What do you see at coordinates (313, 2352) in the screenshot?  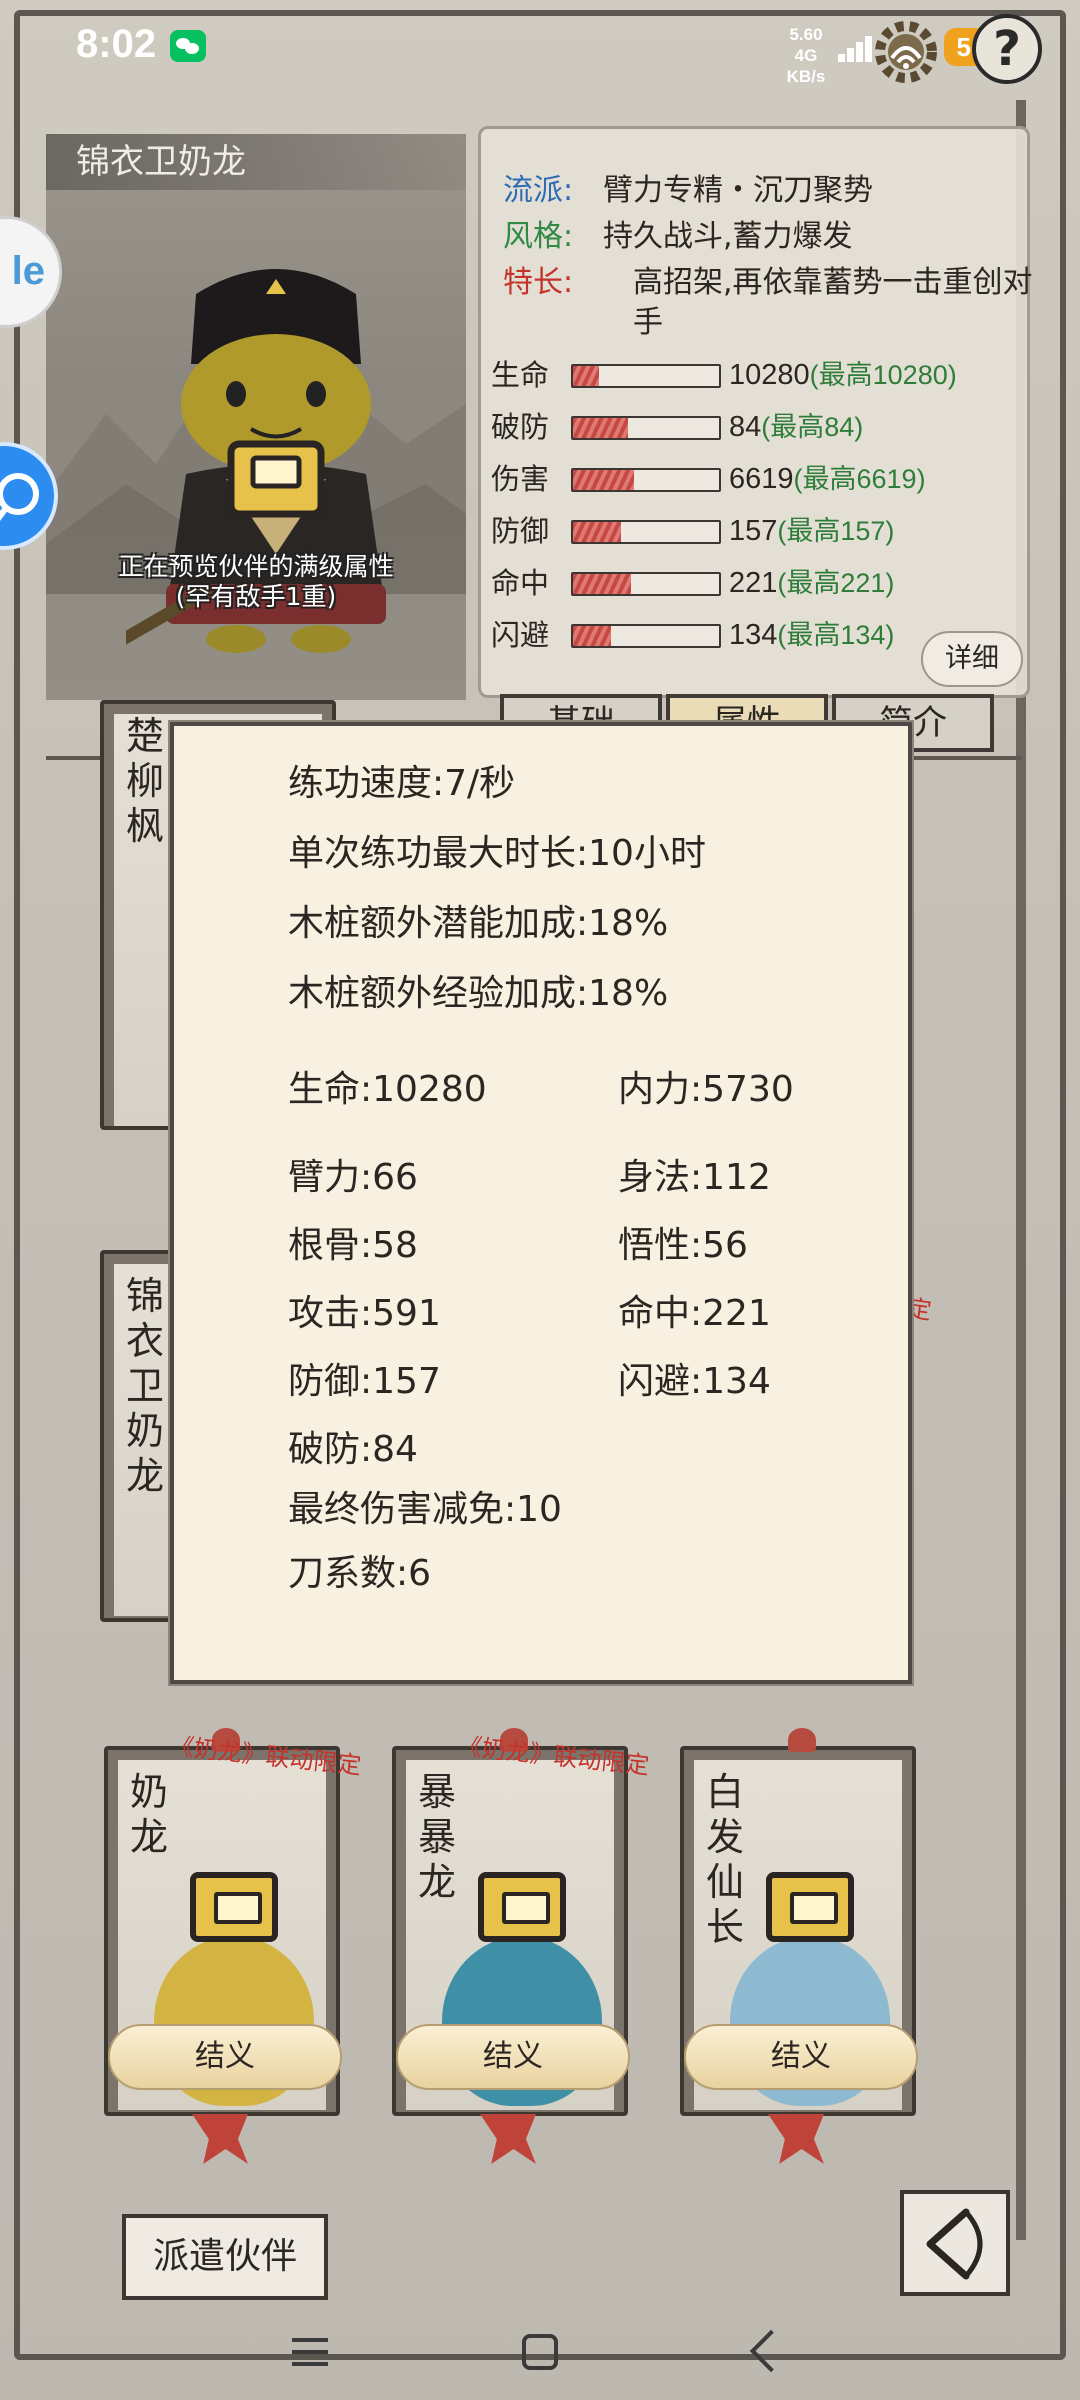 I see `recent-apps-icon` at bounding box center [313, 2352].